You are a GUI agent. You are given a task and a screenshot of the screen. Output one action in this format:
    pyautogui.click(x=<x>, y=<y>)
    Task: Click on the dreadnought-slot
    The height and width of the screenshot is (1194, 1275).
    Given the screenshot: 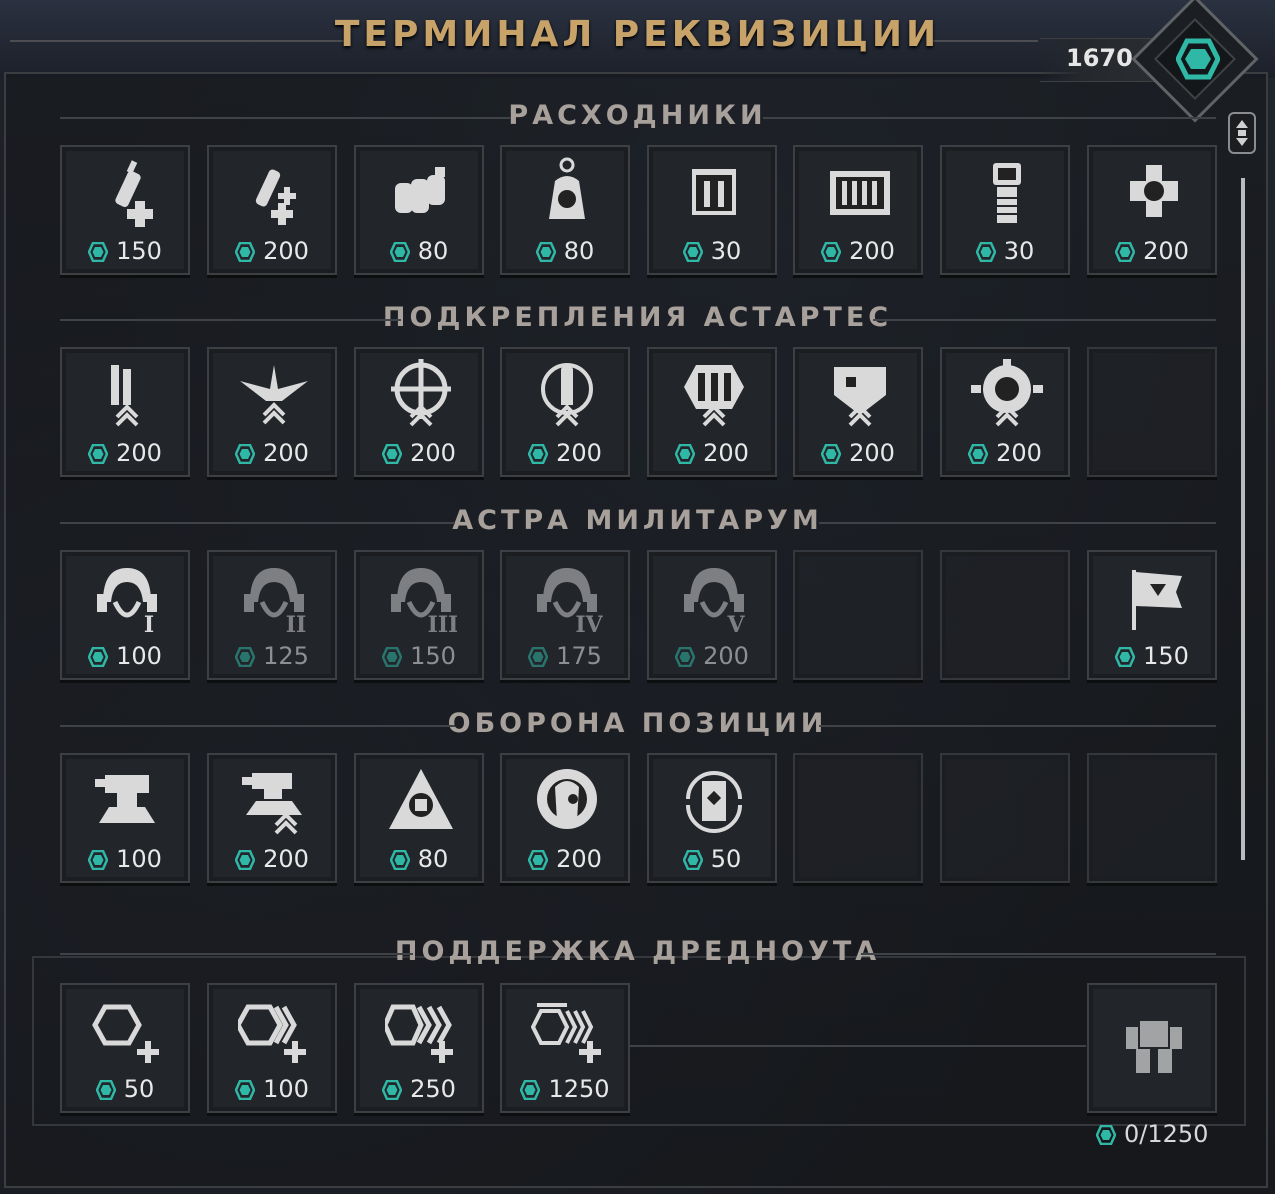 What is the action you would take?
    pyautogui.click(x=1152, y=1048)
    